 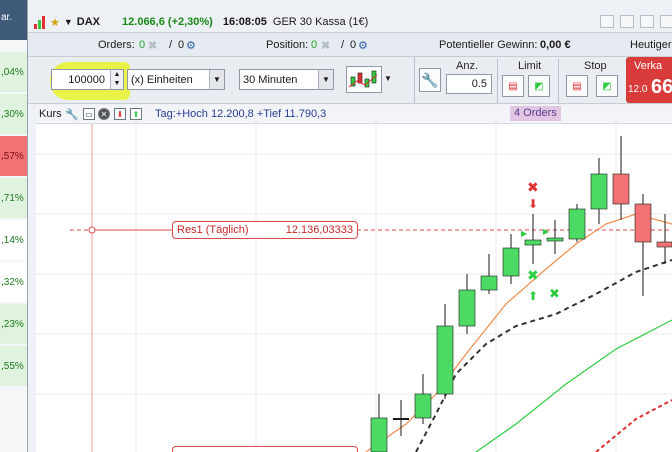 I want to click on anz-input: 0.5, so click(x=469, y=84).